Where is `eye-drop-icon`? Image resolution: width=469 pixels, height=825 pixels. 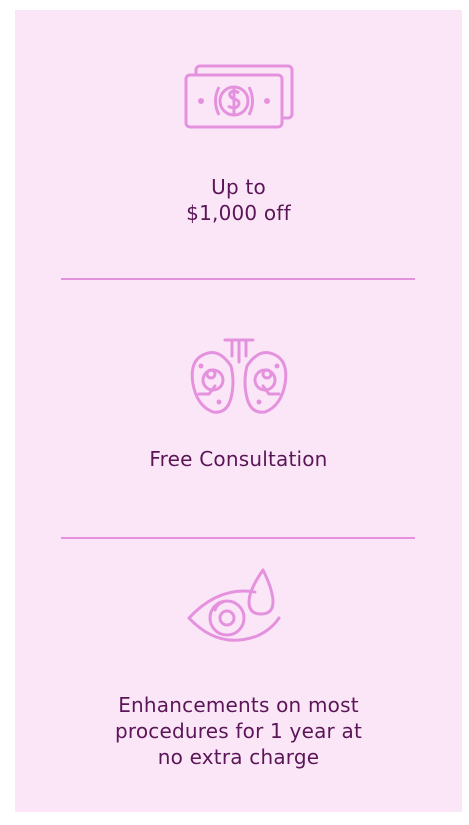
eye-drop-icon is located at coordinates (233, 605).